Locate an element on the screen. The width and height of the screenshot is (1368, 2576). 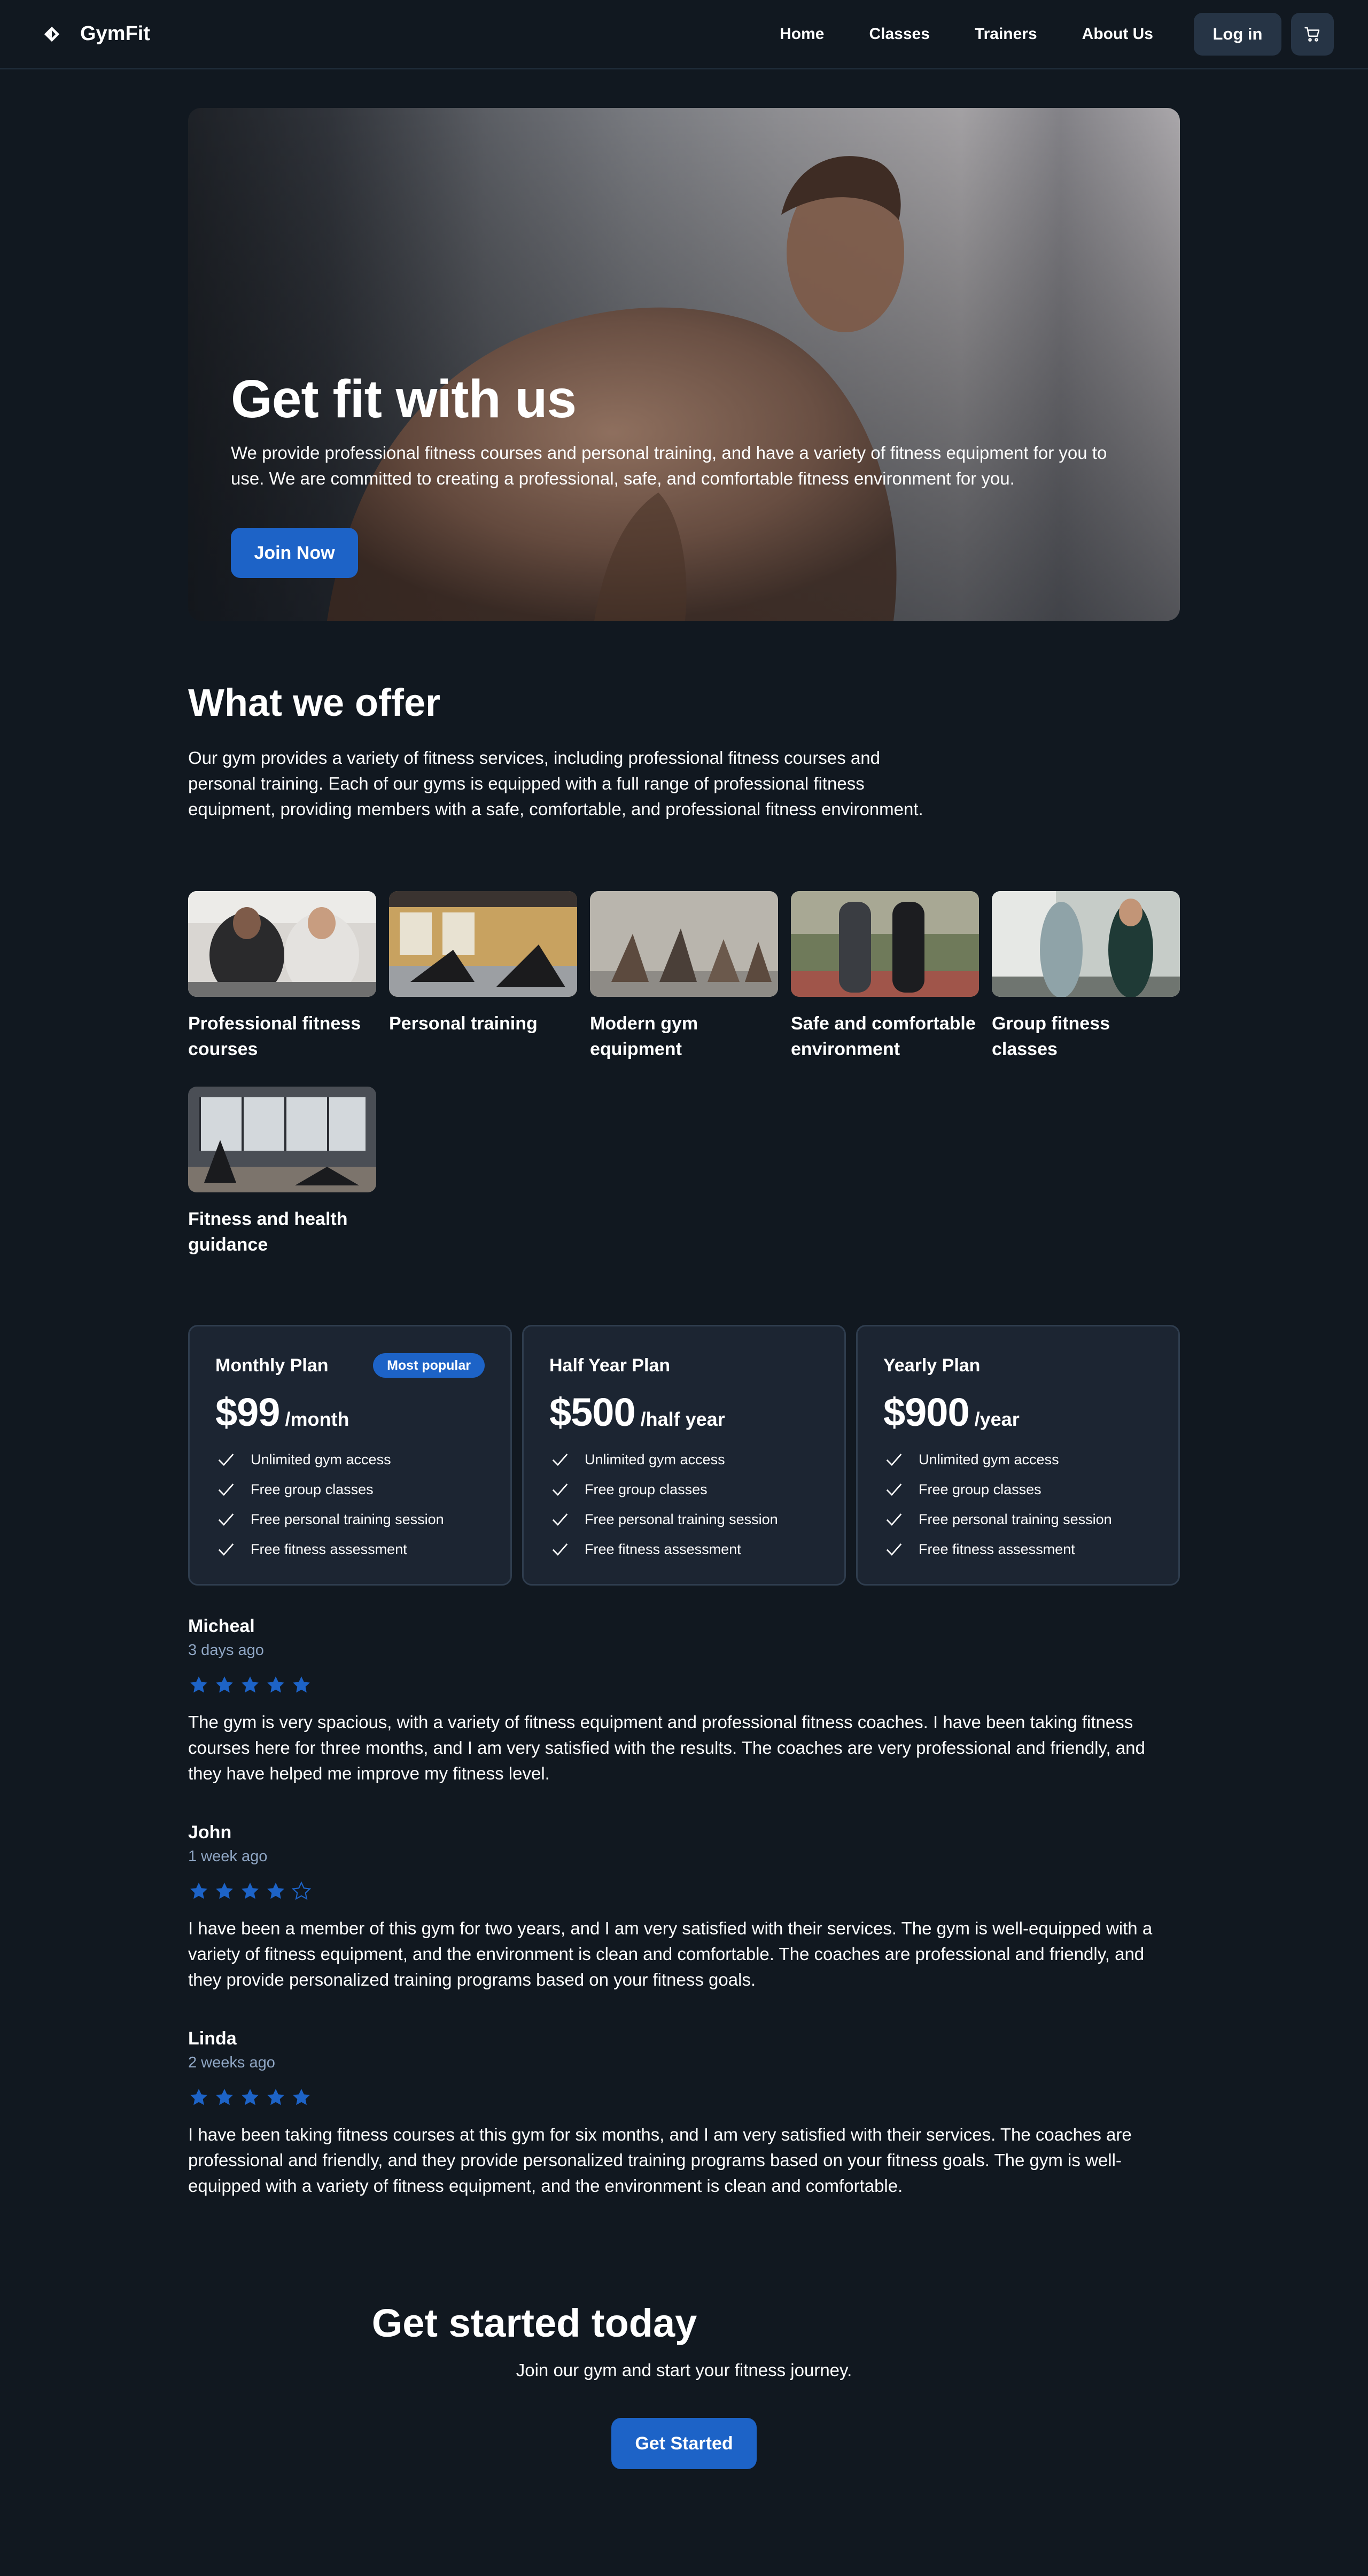
offer-label: Safe and comfortable environment is located at coordinates (883, 1036).